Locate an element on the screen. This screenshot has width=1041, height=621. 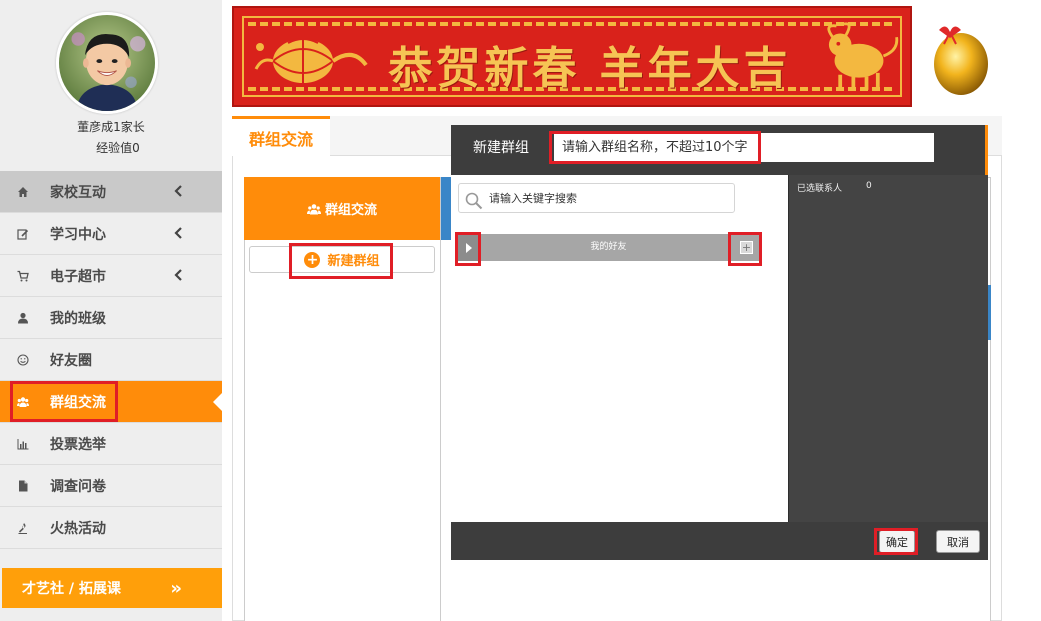
sidebar-item-group-chat: 群组交流 is located at coordinates (111, 402).